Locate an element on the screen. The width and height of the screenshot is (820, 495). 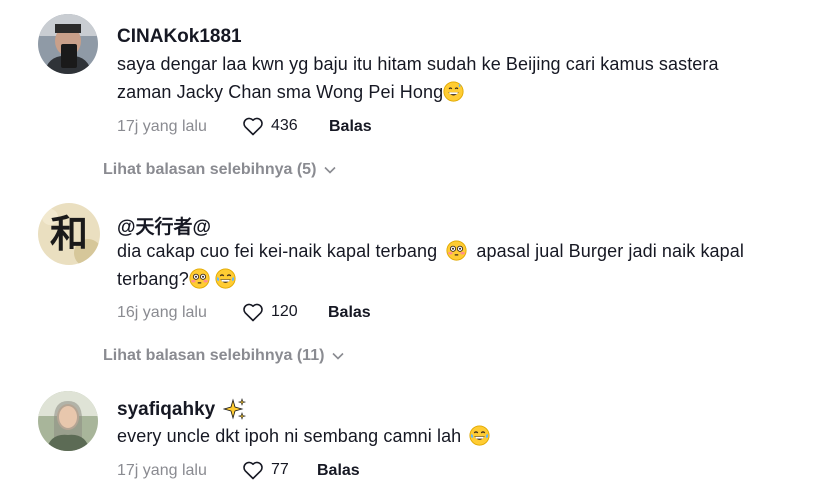
timestamp: 16j yang lalu is located at coordinates (162, 312).